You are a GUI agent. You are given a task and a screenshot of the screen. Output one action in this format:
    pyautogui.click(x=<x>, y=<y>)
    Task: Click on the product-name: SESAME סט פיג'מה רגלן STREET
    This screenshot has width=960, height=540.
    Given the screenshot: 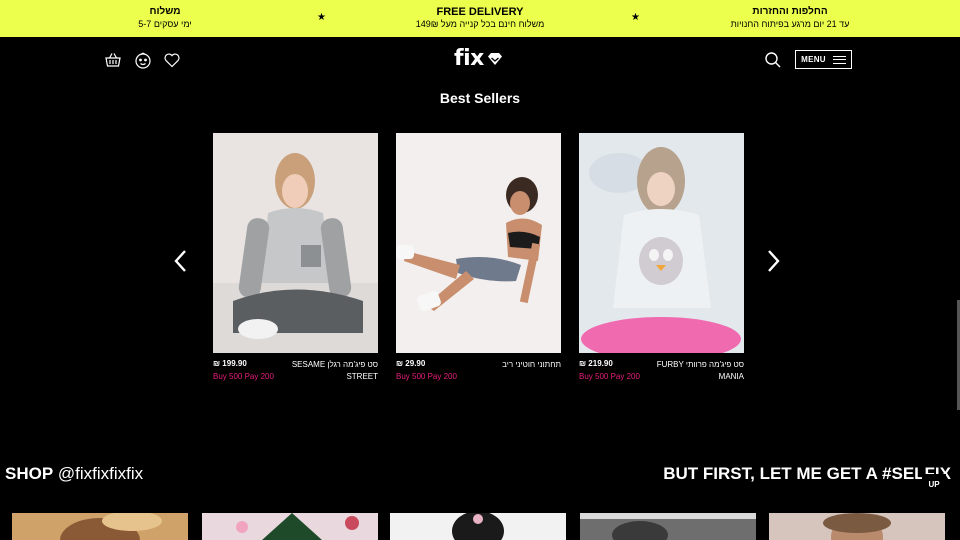 What is the action you would take?
    pyautogui.click(x=328, y=371)
    